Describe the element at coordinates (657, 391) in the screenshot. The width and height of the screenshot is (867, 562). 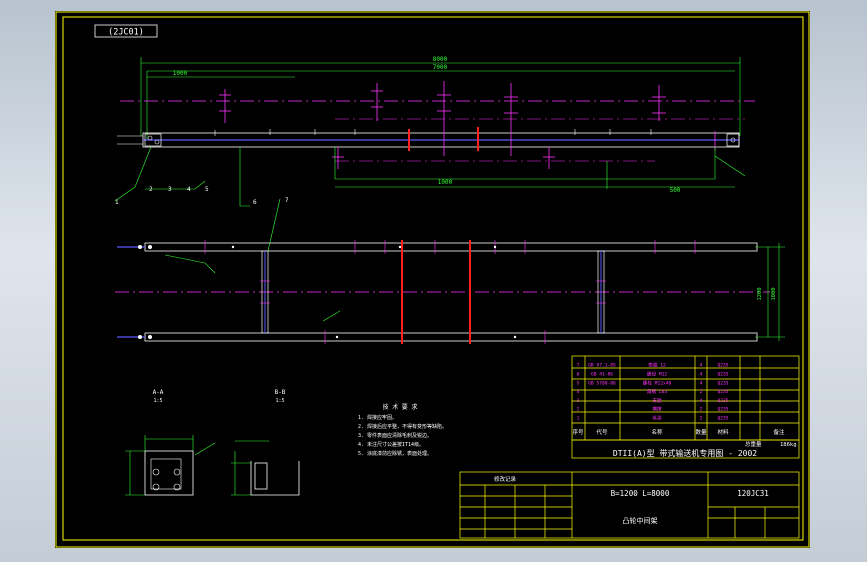
I see `bom-cell: 角钢 L63` at that location.